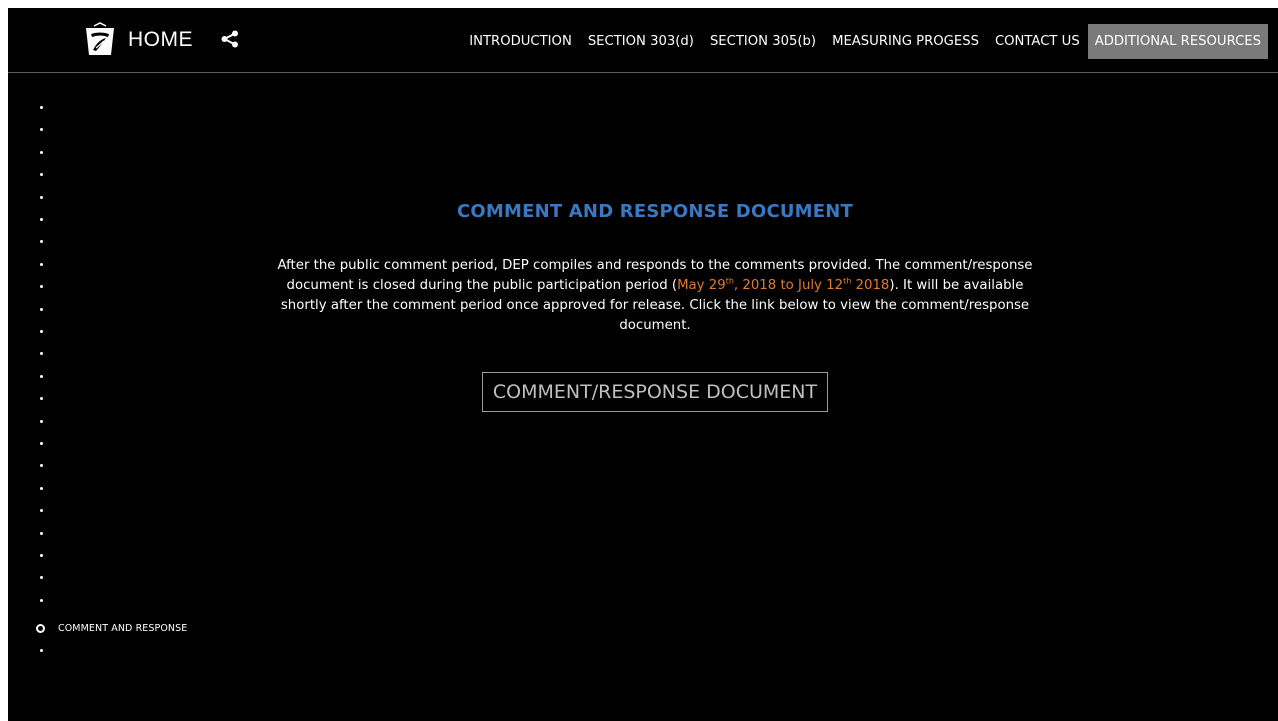 The image size is (1278, 721). I want to click on nav-additional-resources: ADDITIONAL RESOURCES, so click(1177, 41).